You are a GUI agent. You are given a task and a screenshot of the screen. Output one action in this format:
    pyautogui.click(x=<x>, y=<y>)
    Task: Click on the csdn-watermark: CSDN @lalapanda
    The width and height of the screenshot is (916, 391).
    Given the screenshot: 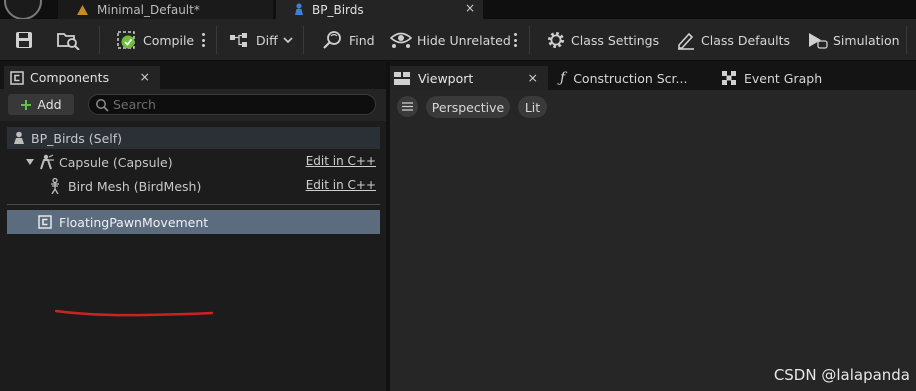 What is the action you would take?
    pyautogui.click(x=841, y=375)
    